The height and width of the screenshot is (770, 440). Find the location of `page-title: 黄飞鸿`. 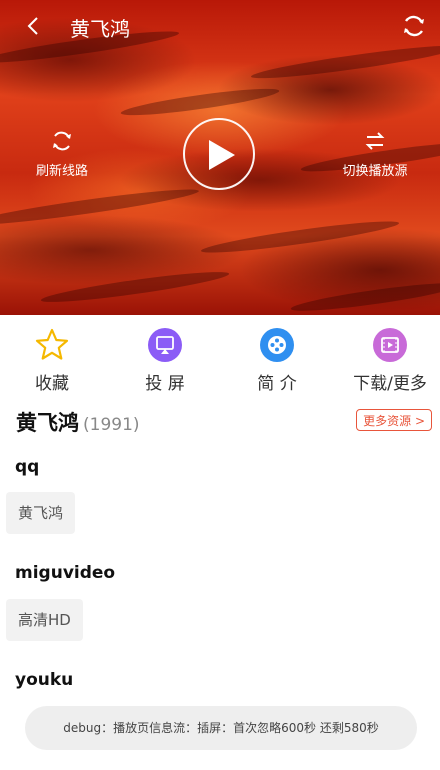

page-title: 黄飞鸿 is located at coordinates (100, 29).